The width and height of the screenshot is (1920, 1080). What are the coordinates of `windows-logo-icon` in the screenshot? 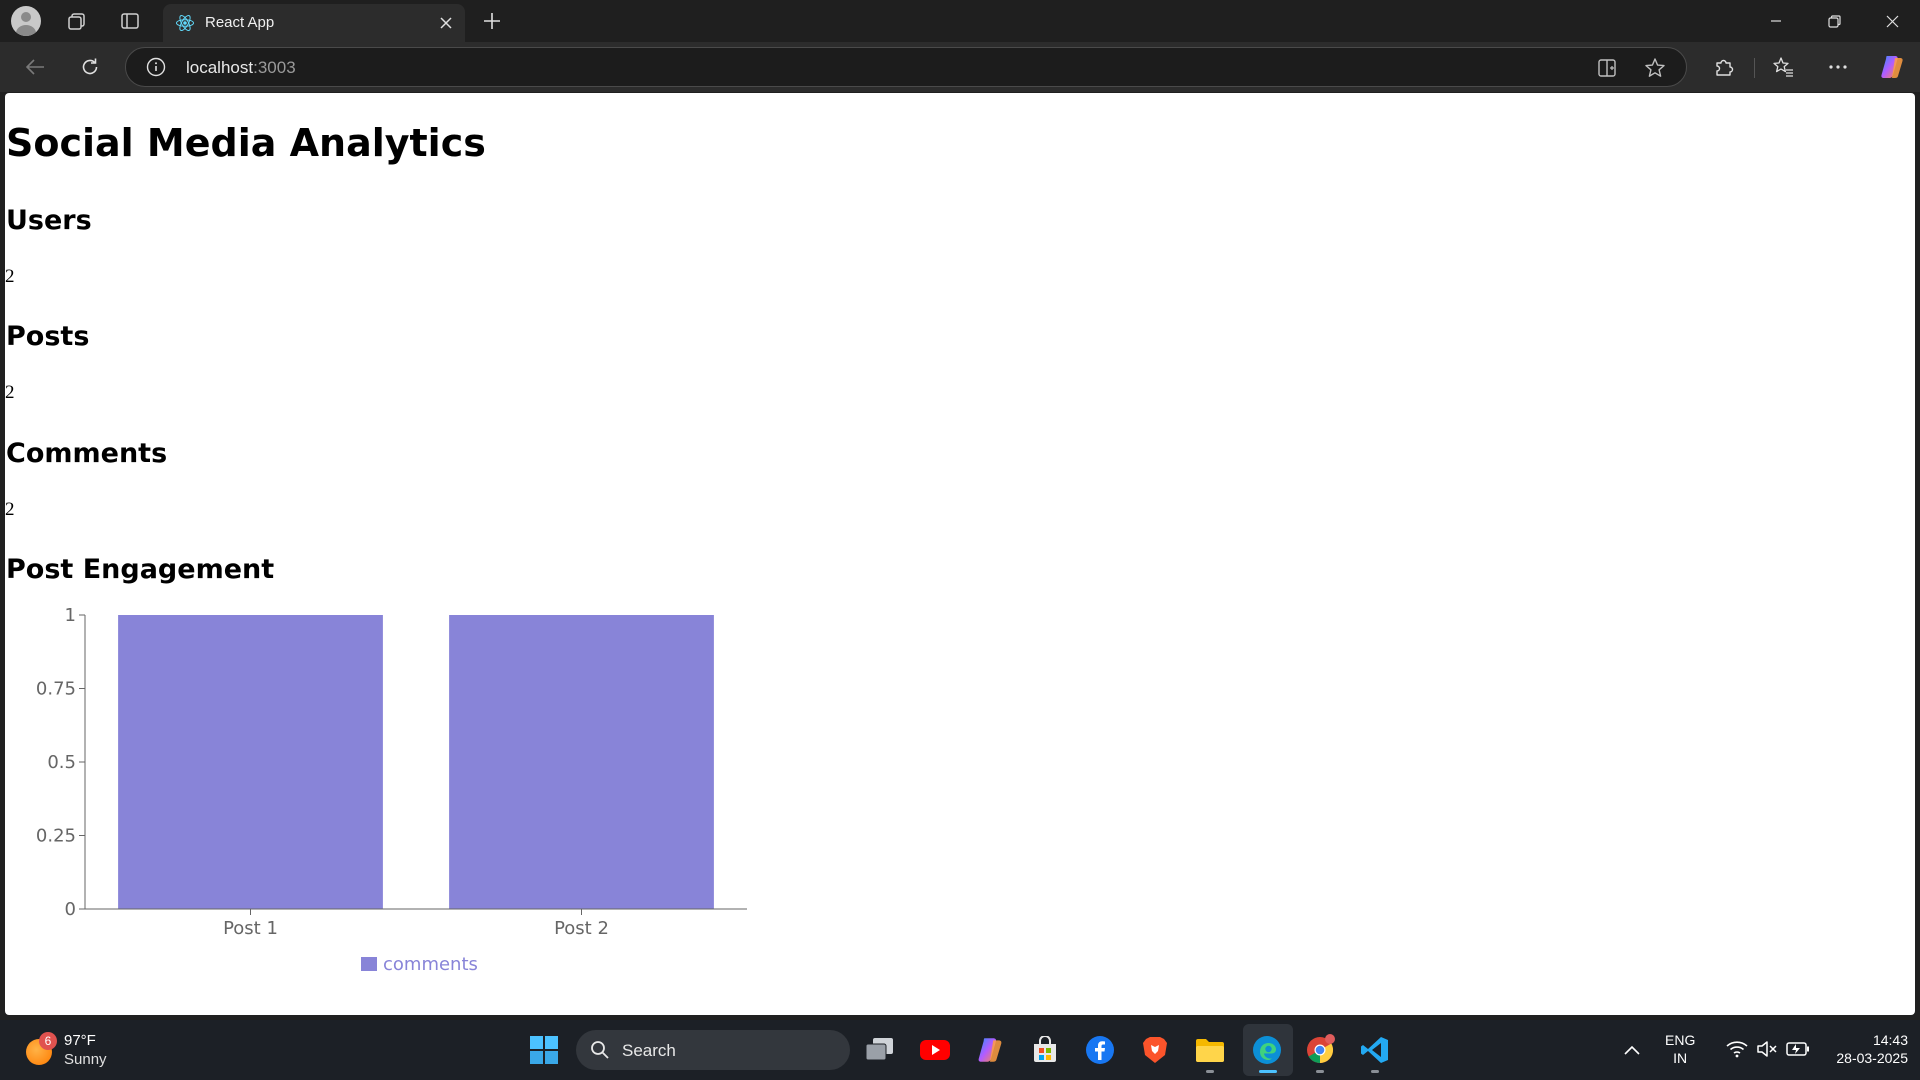 It's located at (544, 1050).